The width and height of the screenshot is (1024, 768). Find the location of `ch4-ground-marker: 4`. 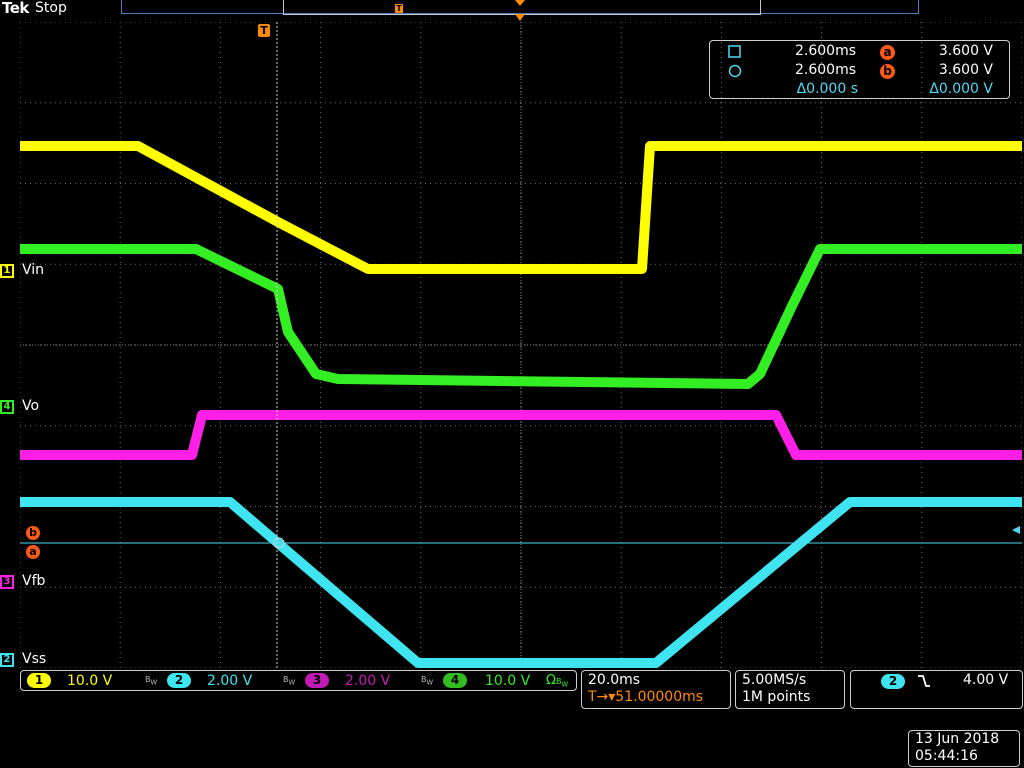

ch4-ground-marker: 4 is located at coordinates (7, 407).